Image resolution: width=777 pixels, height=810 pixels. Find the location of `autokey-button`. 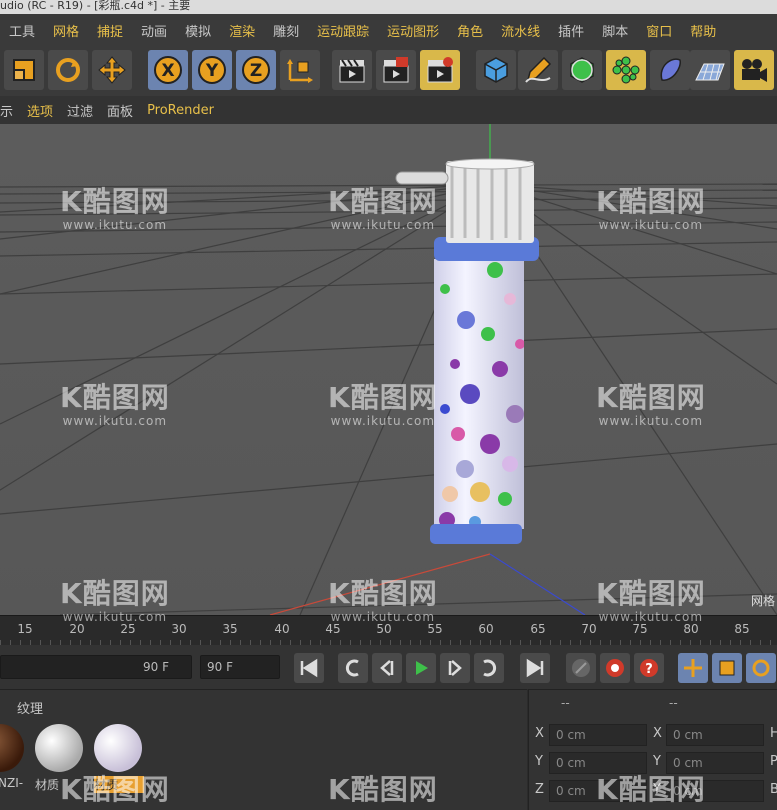

autokey-button is located at coordinates (615, 668).